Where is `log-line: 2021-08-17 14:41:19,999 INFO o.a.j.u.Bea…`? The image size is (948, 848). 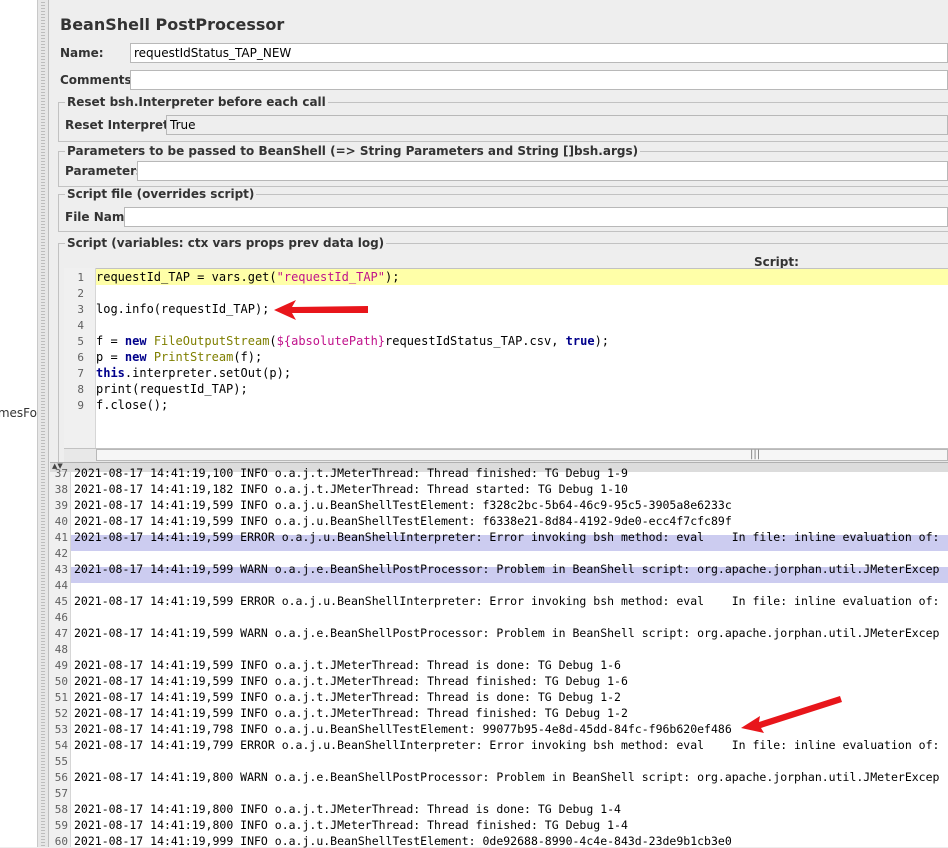 log-line: 2021-08-17 14:41:19,999 INFO o.a.j.u.Bea… is located at coordinates (403, 841).